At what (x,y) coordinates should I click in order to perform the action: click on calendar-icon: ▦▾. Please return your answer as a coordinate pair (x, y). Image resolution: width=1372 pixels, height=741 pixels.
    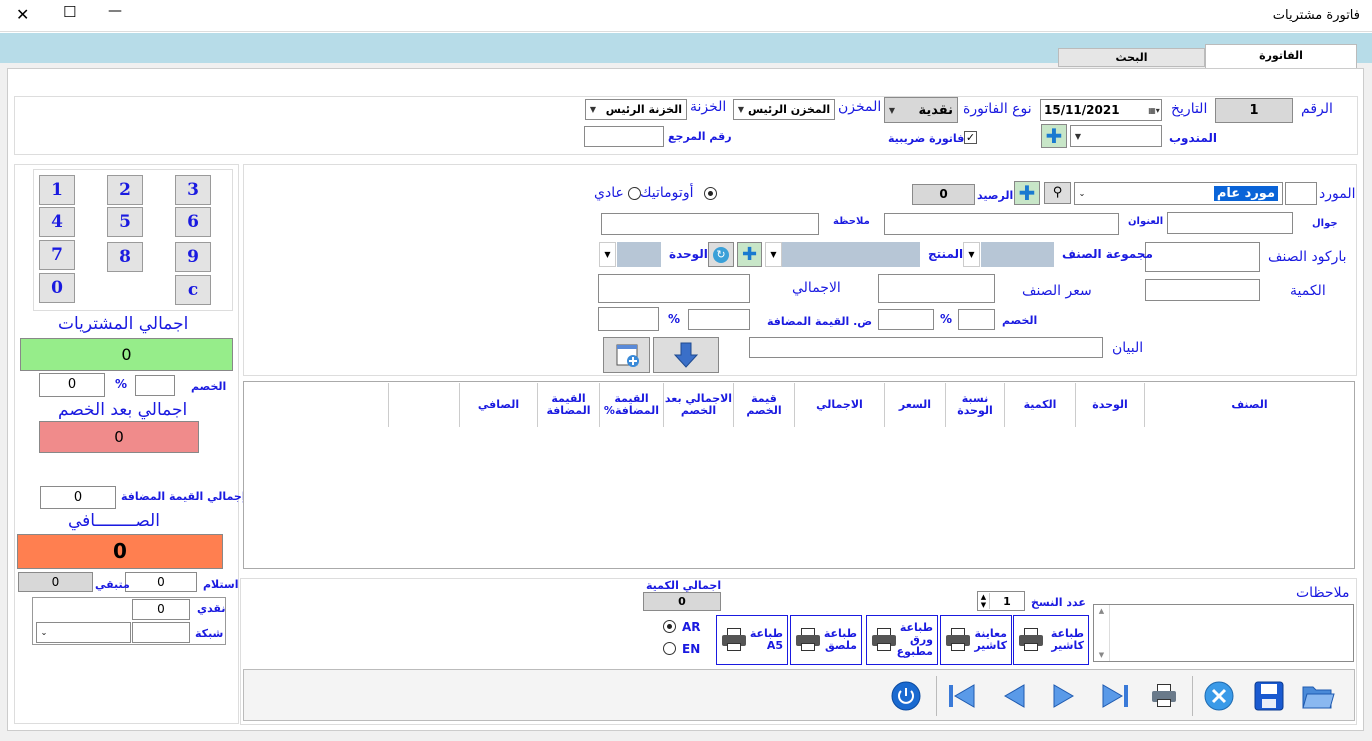
    Looking at the image, I should click on (1154, 110).